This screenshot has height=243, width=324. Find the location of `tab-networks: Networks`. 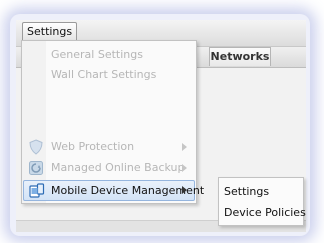

tab-networks: Networks is located at coordinates (240, 56).